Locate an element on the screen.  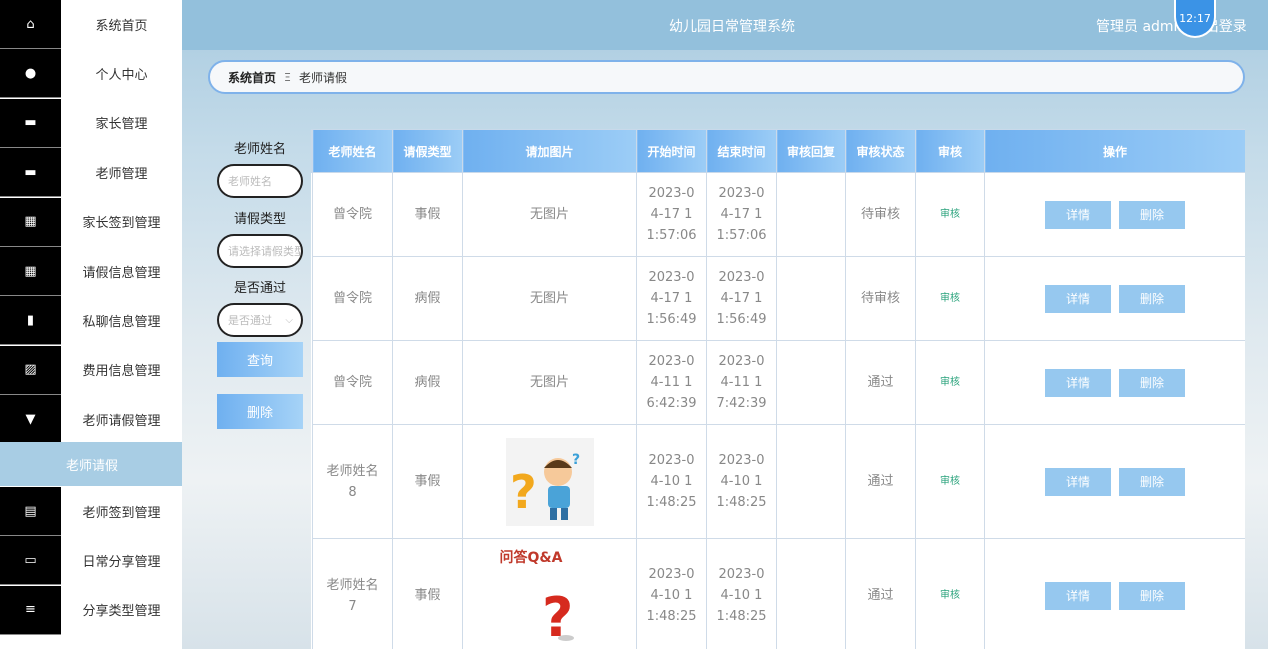
pass-filter-select: 是否通过 ⌵ is located at coordinates (260, 320).